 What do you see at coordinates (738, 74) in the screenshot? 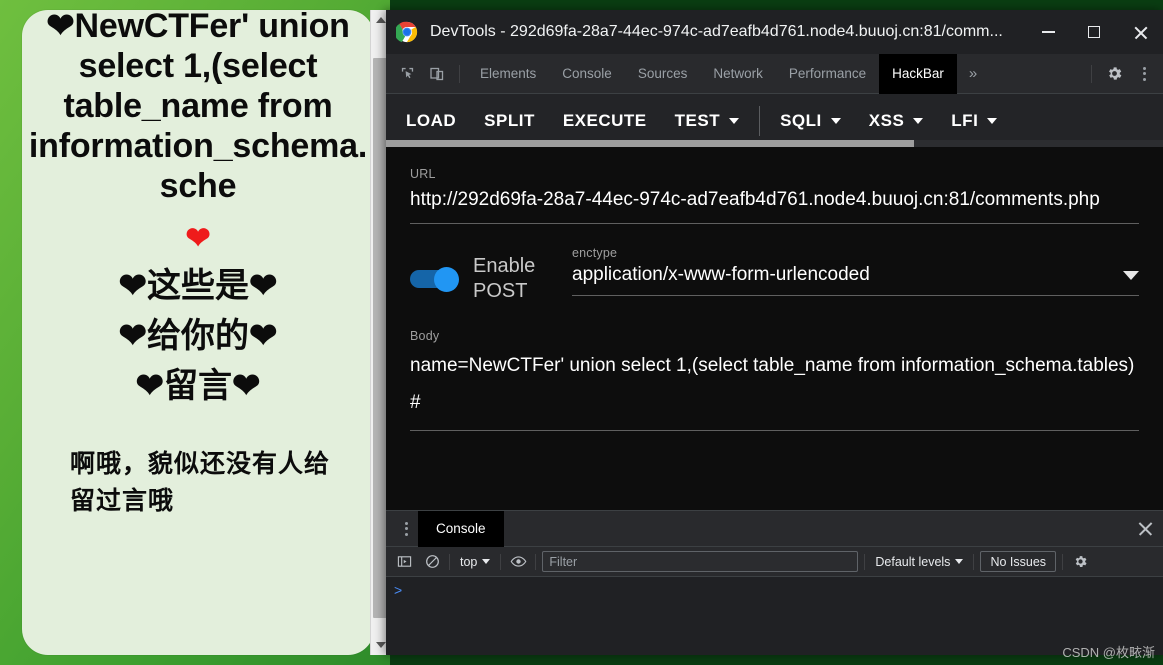
I see `tab-network: Network` at bounding box center [738, 74].